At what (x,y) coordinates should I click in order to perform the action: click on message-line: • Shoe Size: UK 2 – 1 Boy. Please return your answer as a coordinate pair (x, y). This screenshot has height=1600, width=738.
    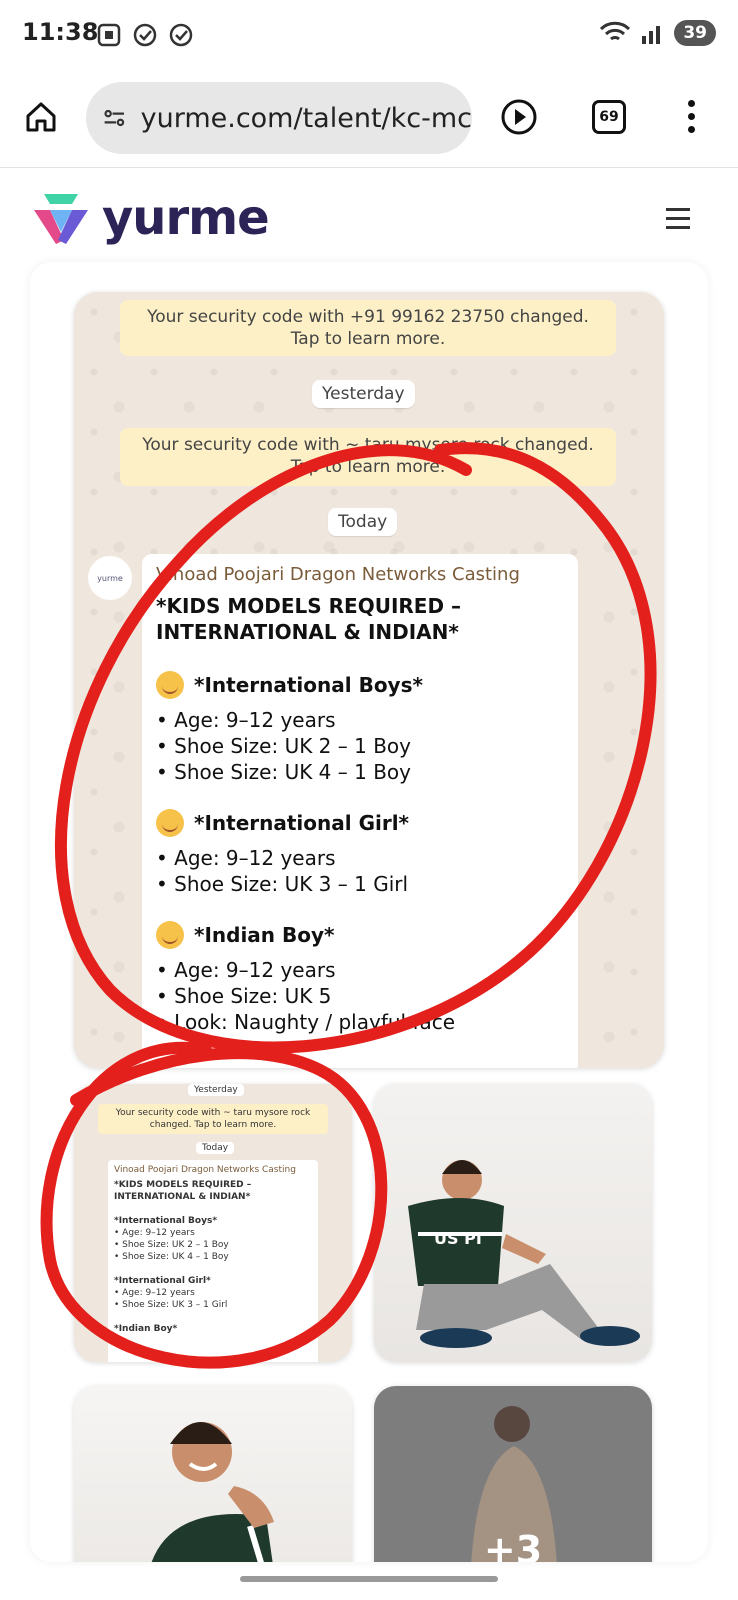
    Looking at the image, I should click on (283, 746).